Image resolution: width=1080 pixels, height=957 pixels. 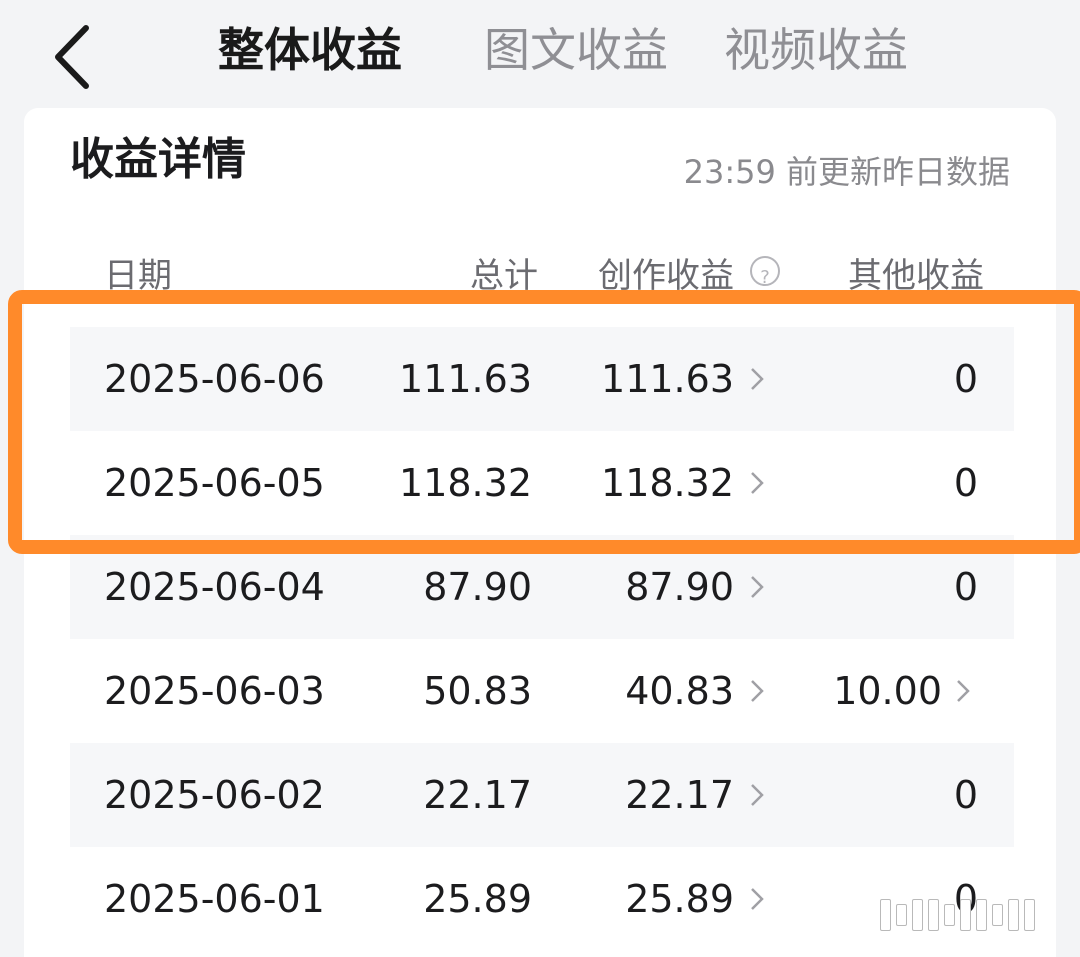 What do you see at coordinates (679, 899) in the screenshot?
I see `row-creation-earnings: 25.89` at bounding box center [679, 899].